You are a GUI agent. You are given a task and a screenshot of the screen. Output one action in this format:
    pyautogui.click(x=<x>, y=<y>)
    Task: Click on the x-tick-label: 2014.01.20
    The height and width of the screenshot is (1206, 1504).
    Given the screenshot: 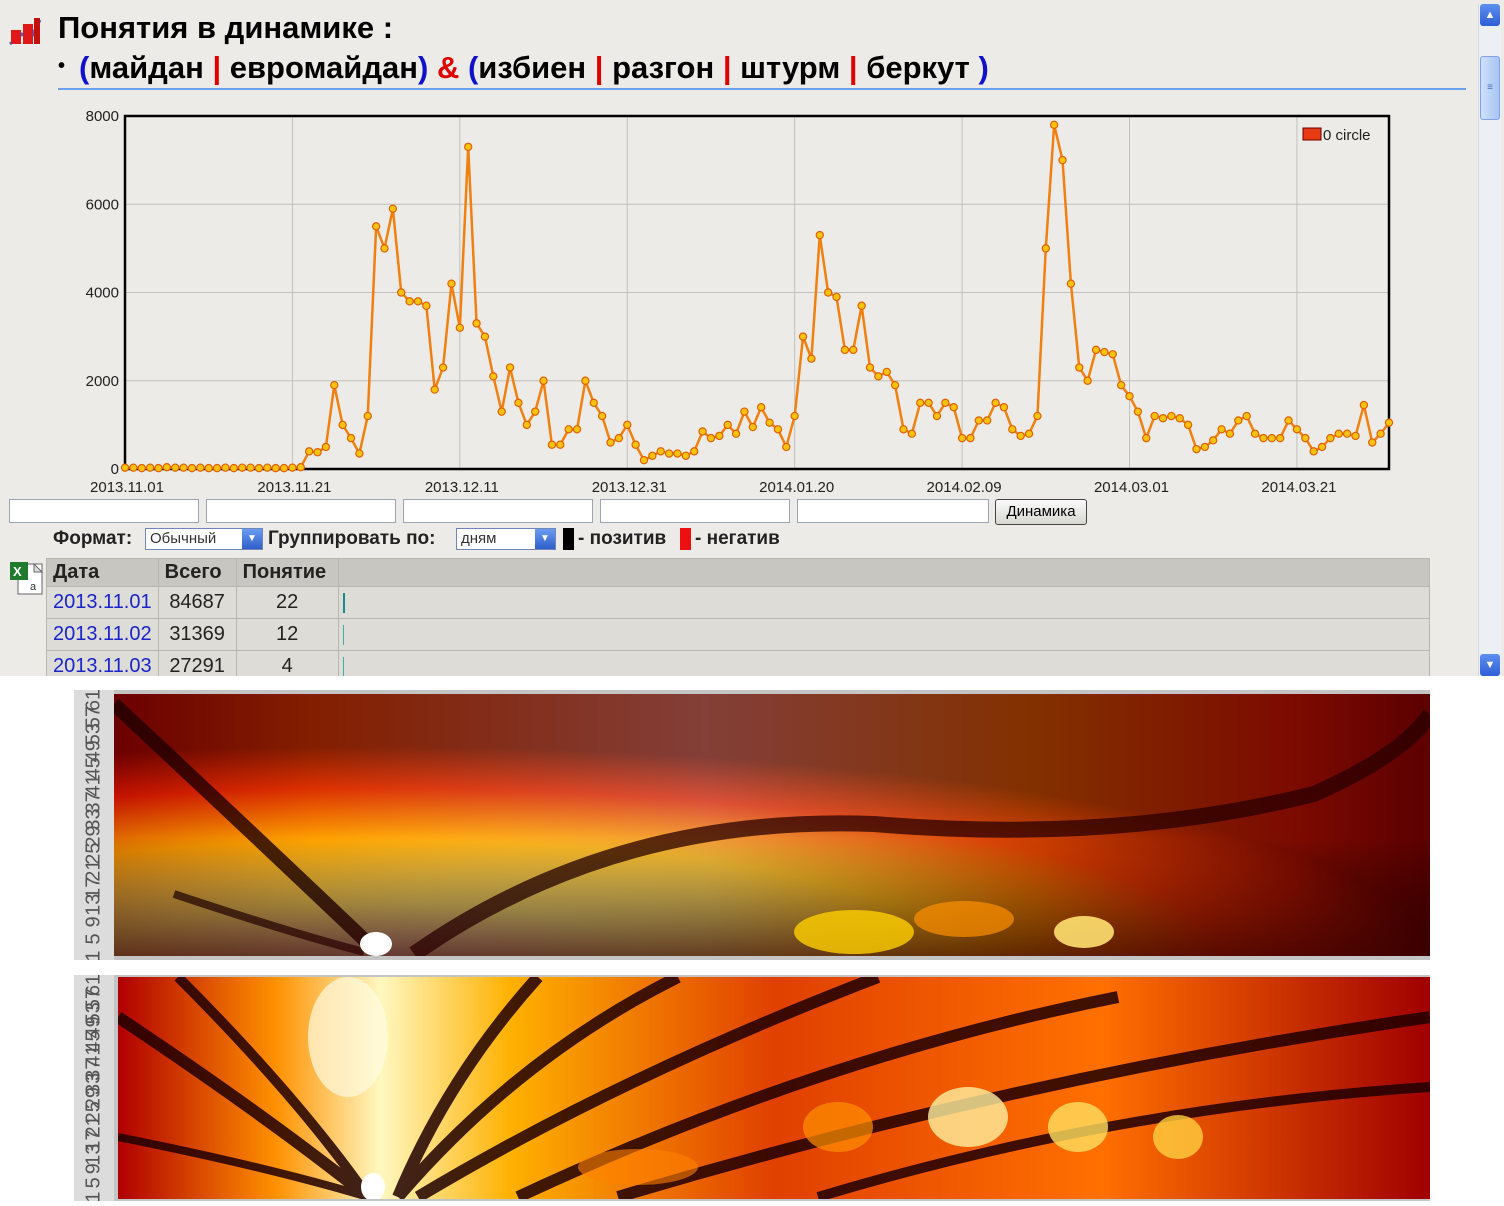 What is the action you would take?
    pyautogui.click(x=796, y=487)
    